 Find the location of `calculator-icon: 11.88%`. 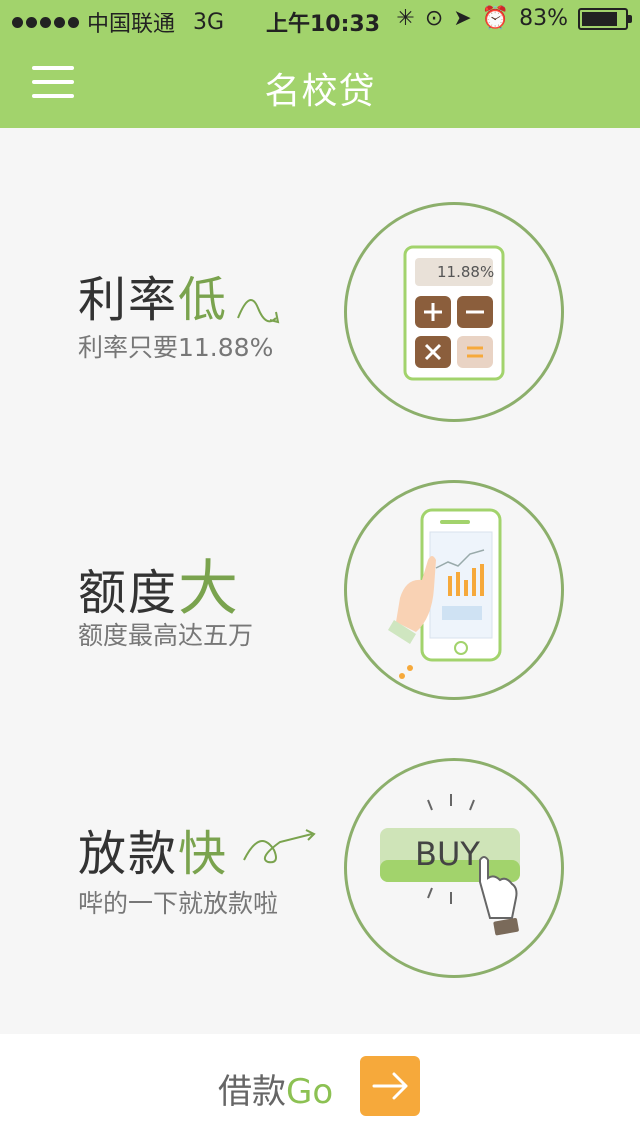

calculator-icon: 11.88% is located at coordinates (454, 312).